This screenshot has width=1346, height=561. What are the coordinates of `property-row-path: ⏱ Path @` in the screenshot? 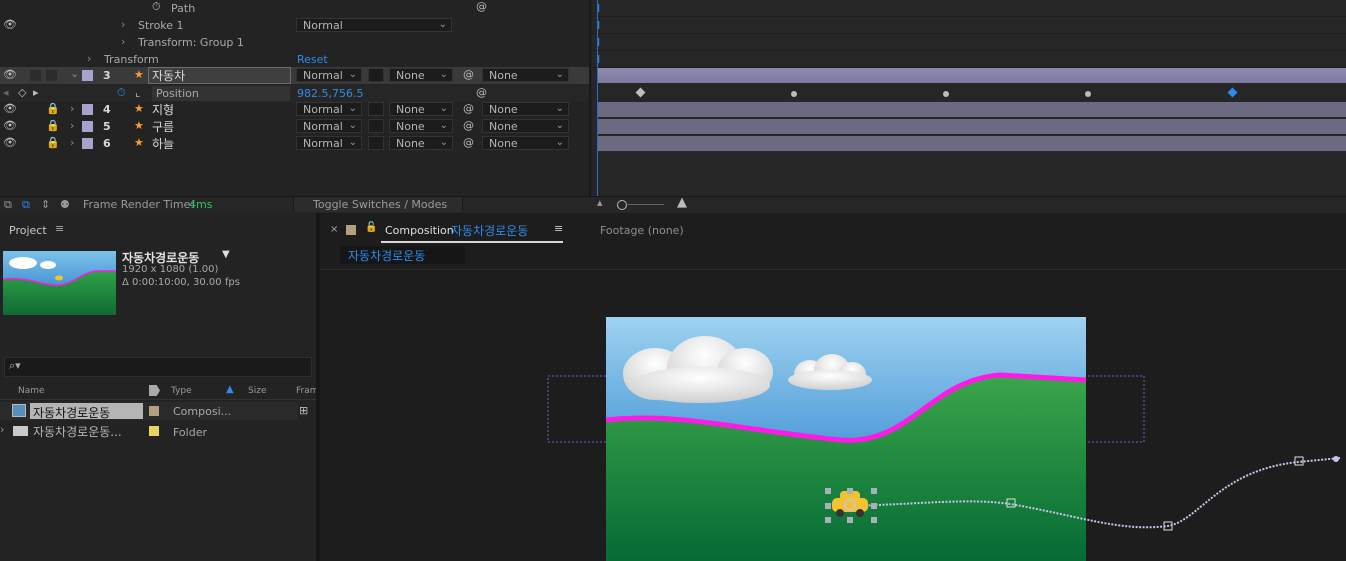 It's located at (295, 8).